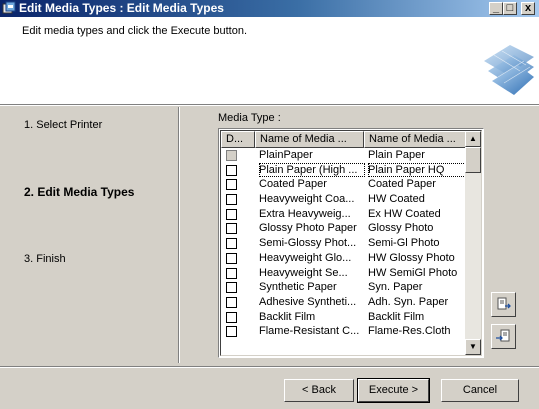 The image size is (539, 409). What do you see at coordinates (79, 192) in the screenshot?
I see `step-edit-media-types: 2. Edit Media Types` at bounding box center [79, 192].